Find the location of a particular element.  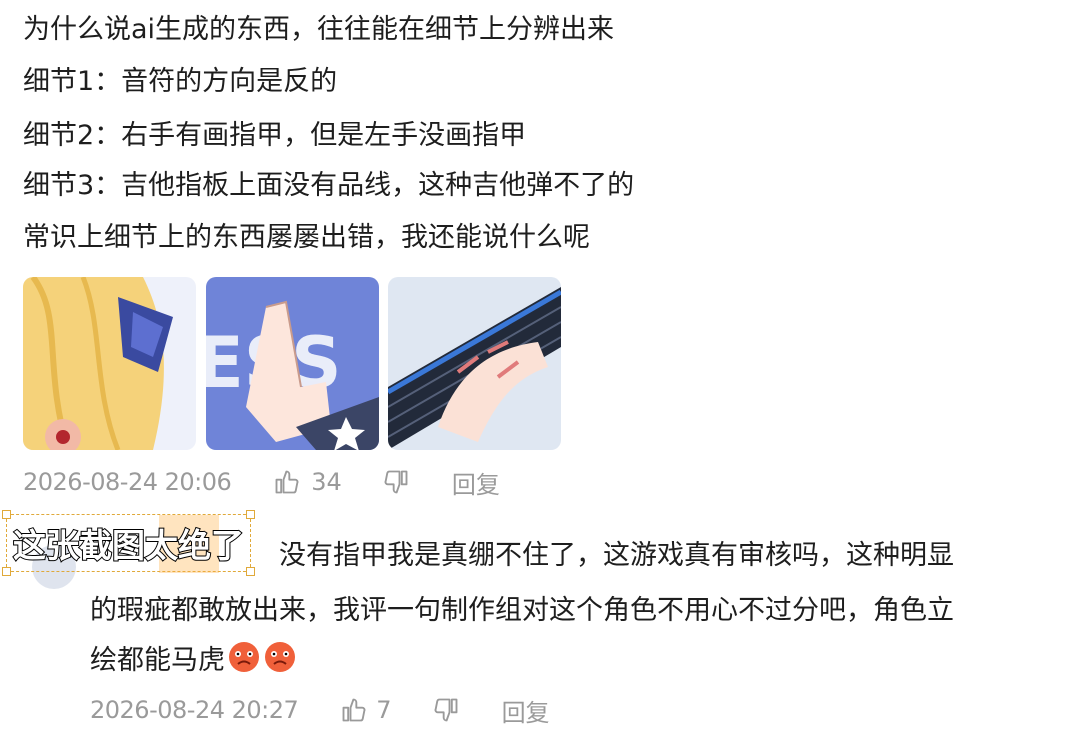

reply-text-line: 没有指甲我是真绷不住了，这游戏真有审核吗，这种明显 is located at coordinates (616, 555).